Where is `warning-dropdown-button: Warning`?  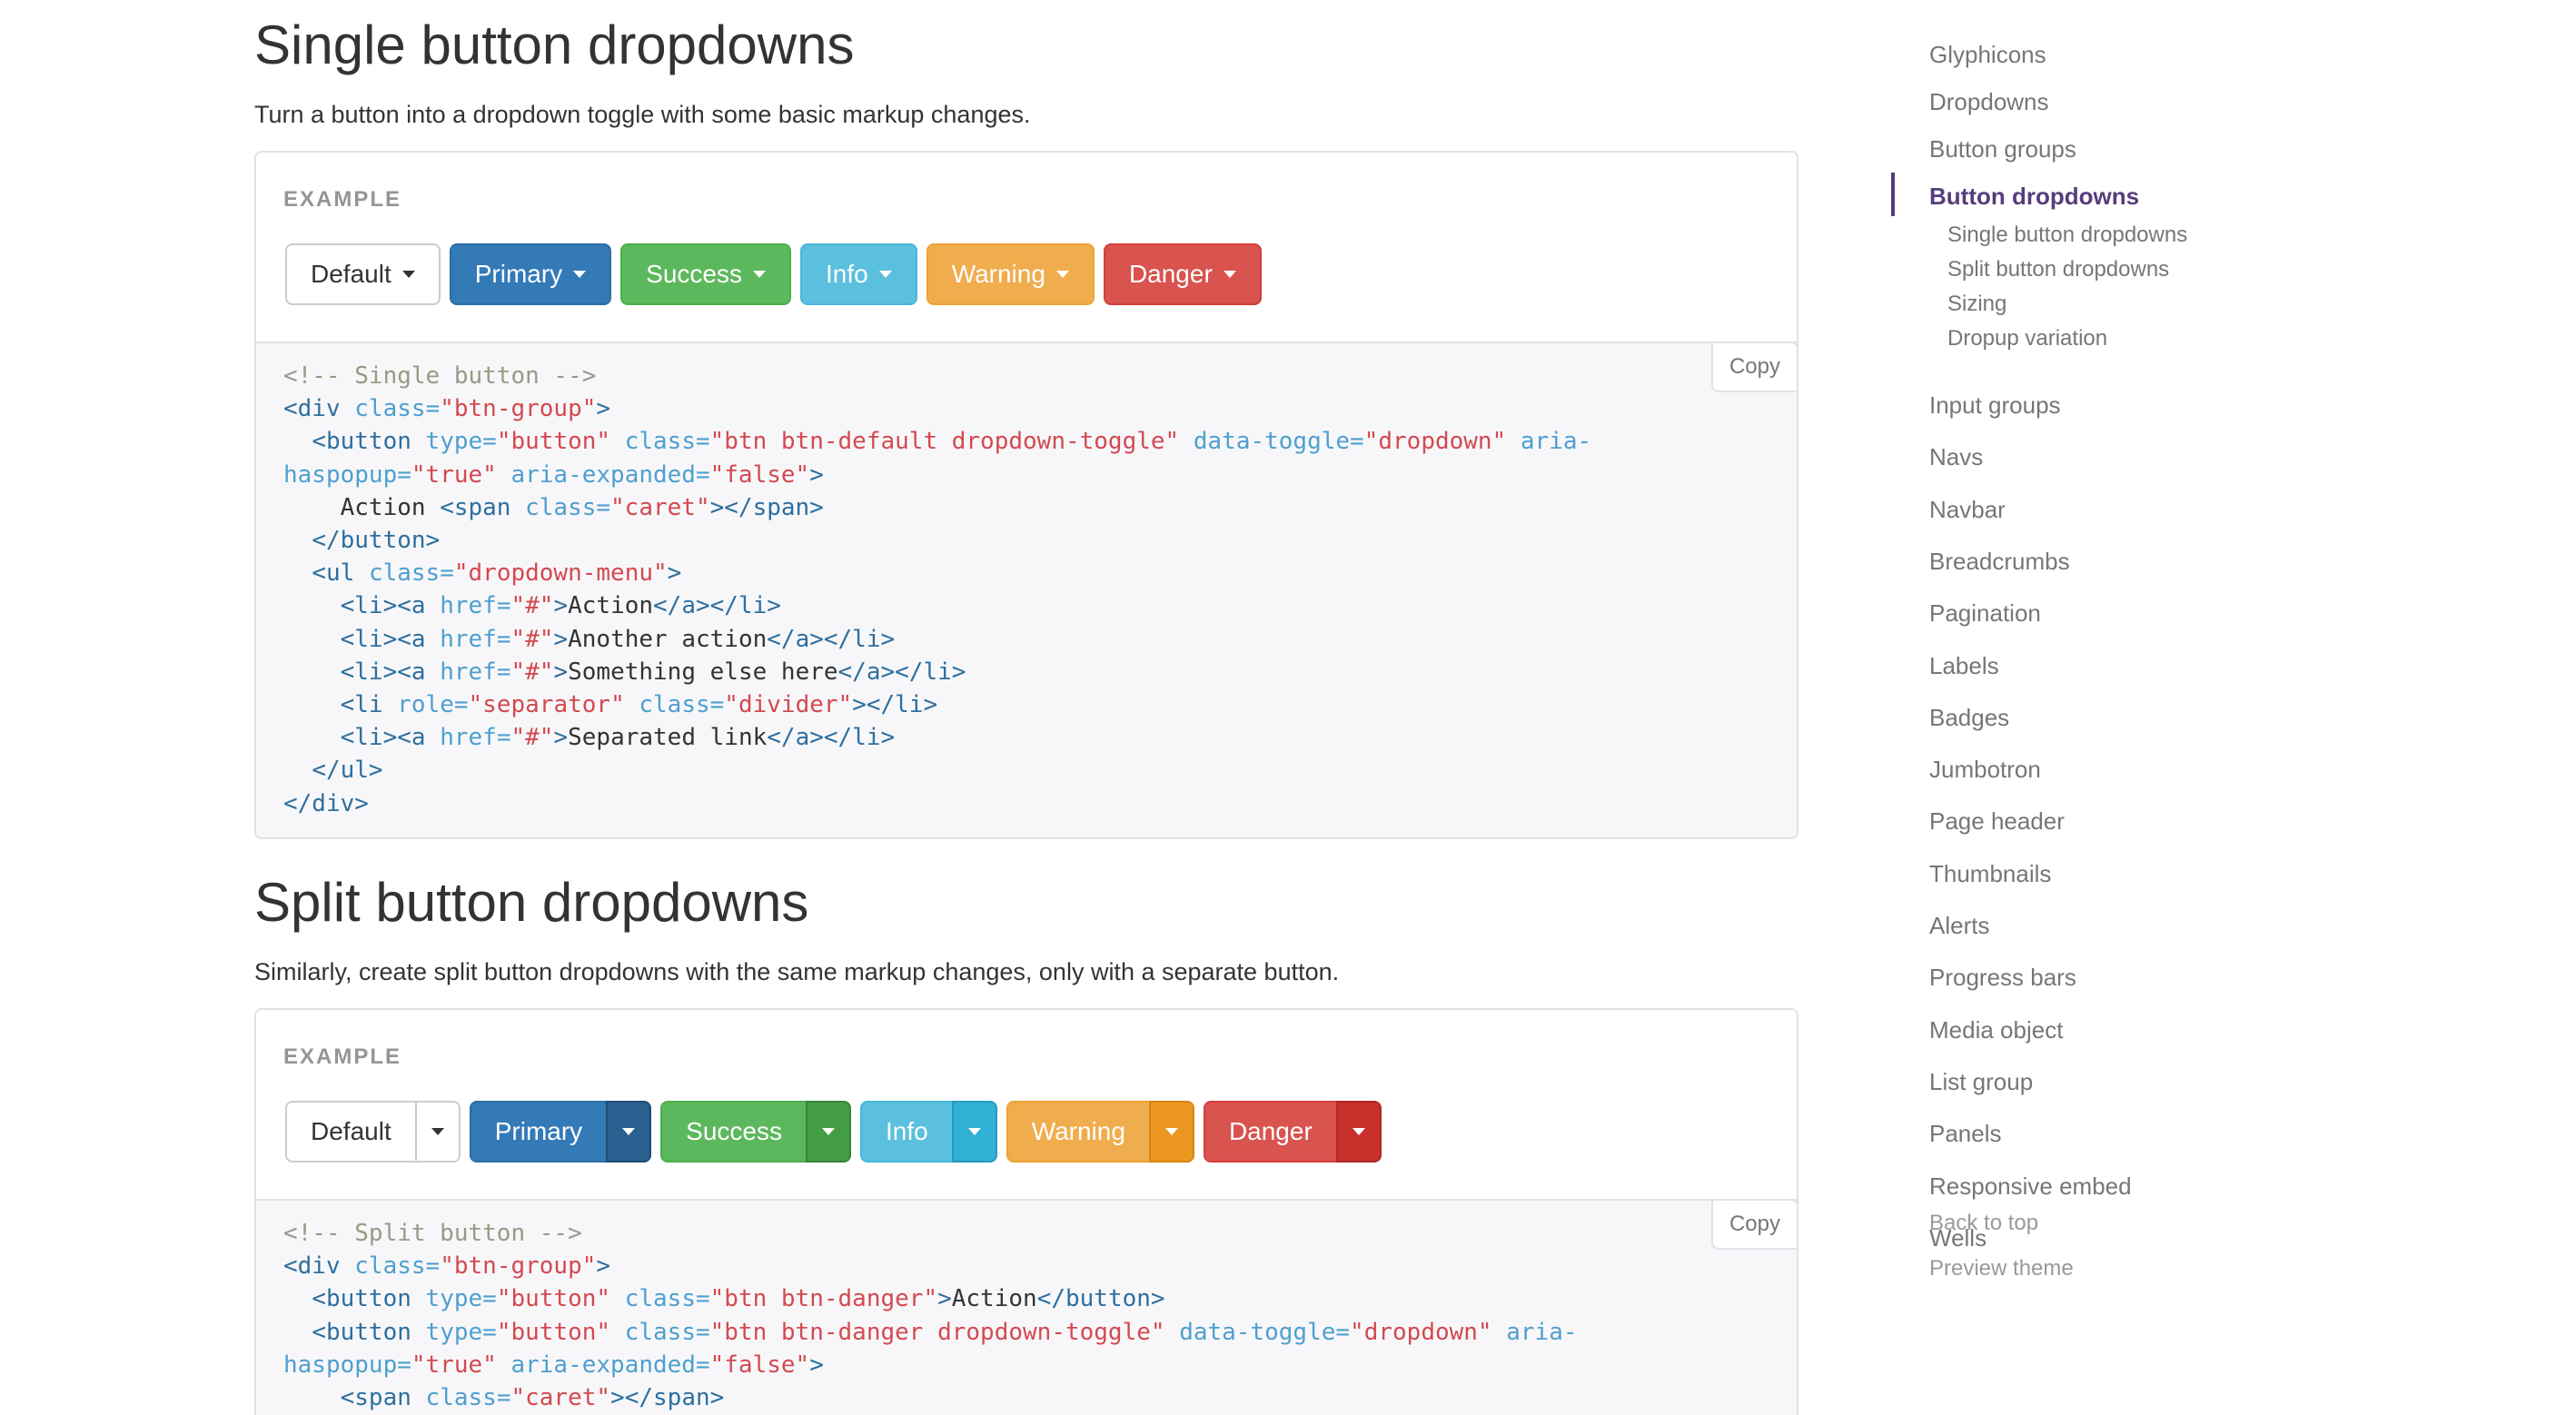
warning-dropdown-button: Warning is located at coordinates (1010, 274).